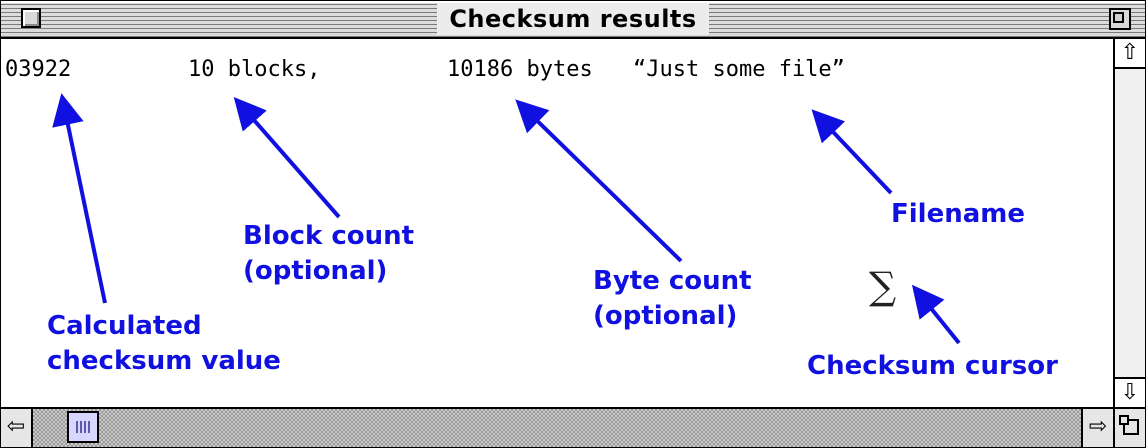 This screenshot has width=1146, height=448. I want to click on window-title: Checksum results, so click(573, 19).